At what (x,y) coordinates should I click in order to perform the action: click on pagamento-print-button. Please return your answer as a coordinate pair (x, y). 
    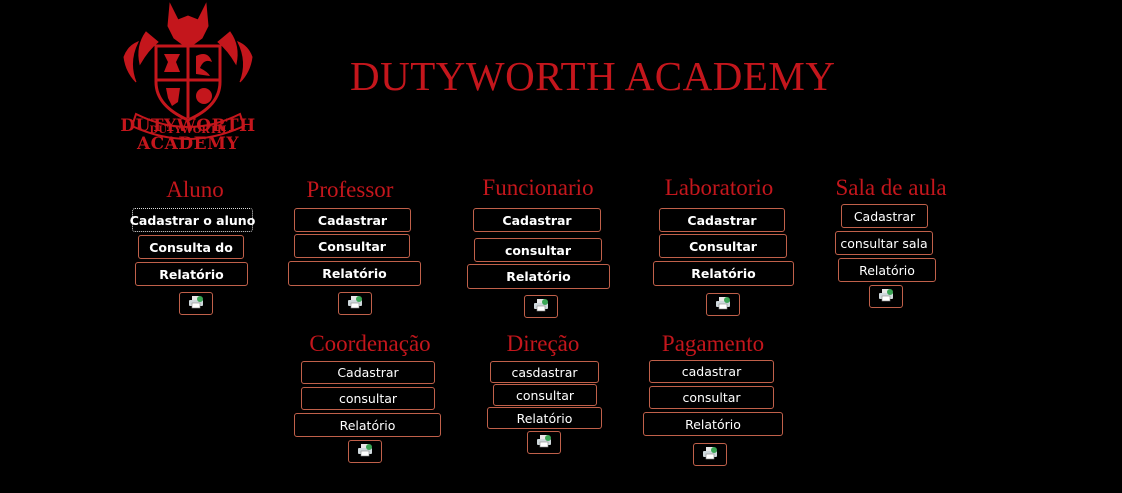
    Looking at the image, I should click on (710, 454).